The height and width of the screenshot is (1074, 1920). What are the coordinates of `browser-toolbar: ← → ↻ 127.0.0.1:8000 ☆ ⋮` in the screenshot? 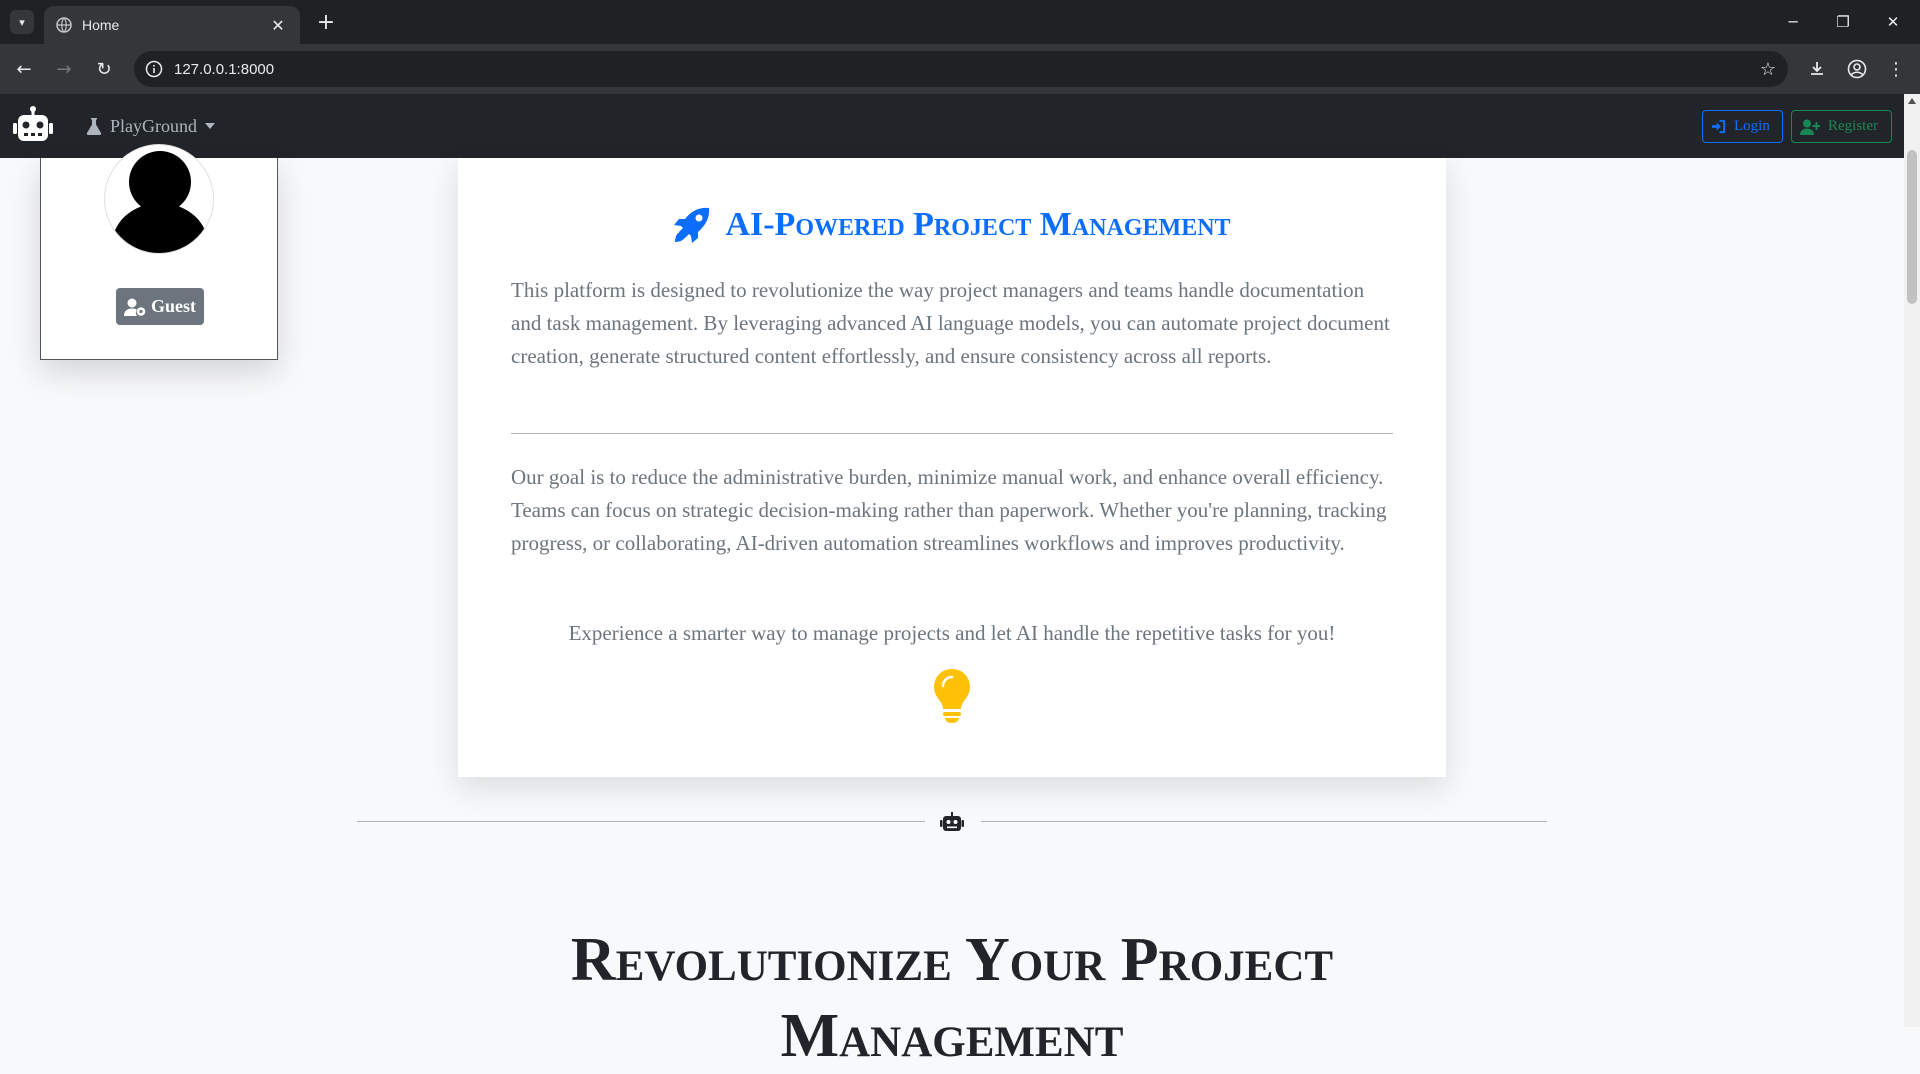 It's located at (960, 69).